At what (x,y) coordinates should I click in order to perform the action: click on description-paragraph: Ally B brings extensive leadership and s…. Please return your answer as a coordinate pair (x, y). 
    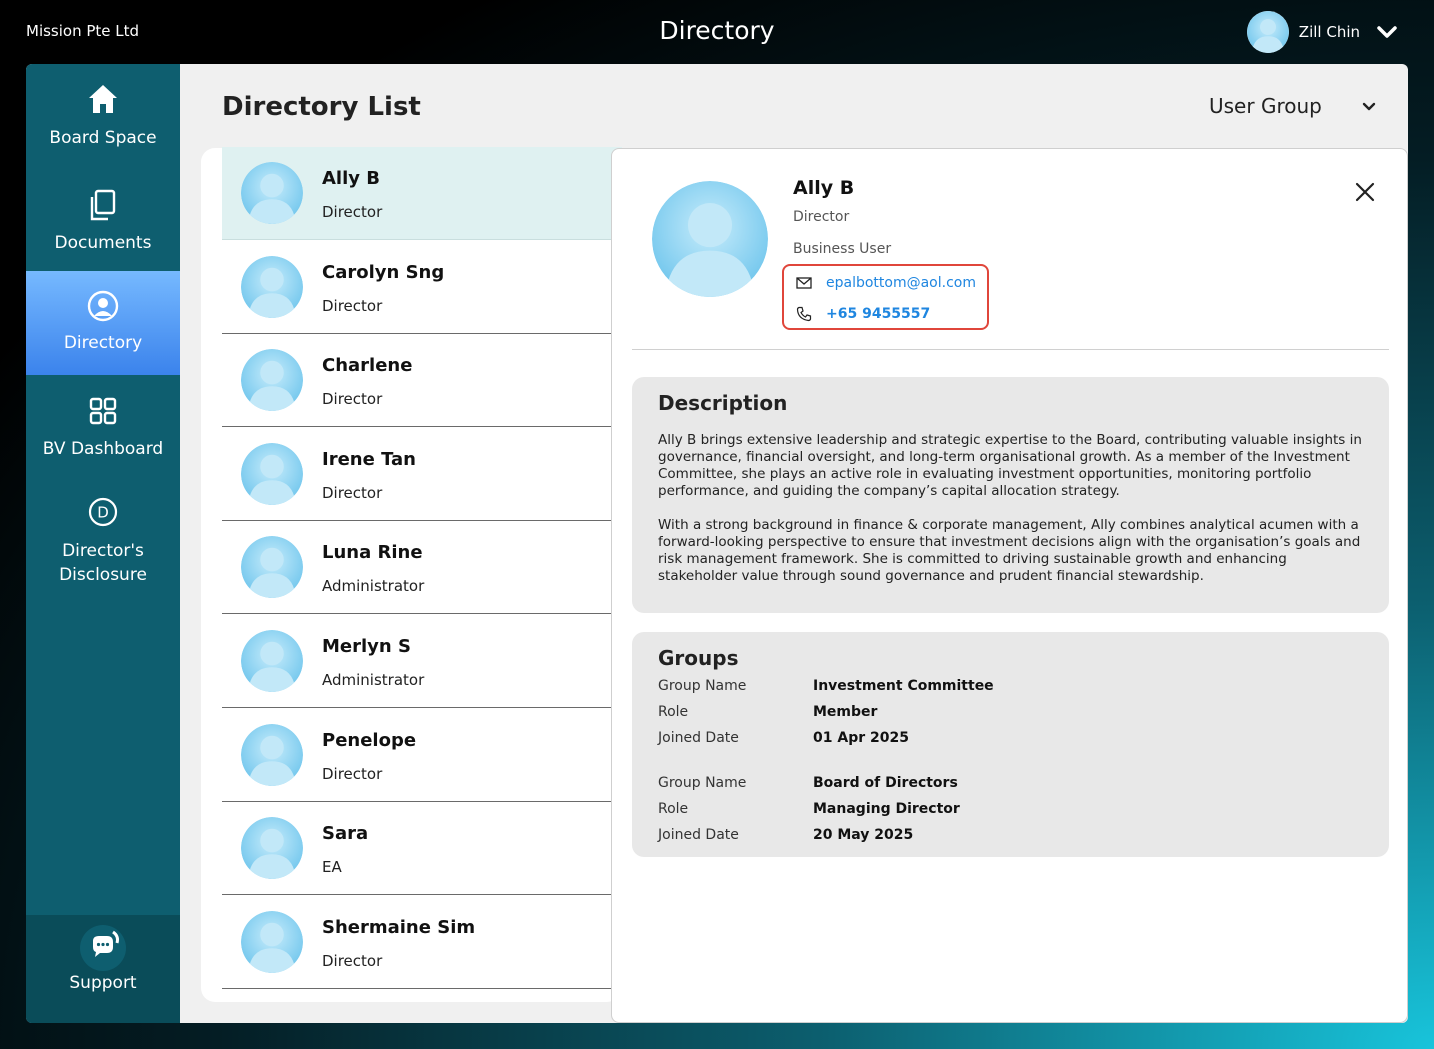
    Looking at the image, I should click on (1010, 465).